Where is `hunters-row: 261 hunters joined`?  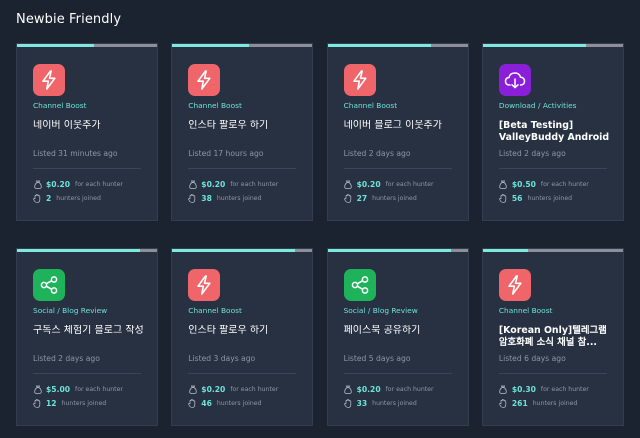 hunters-row: 261 hunters joined is located at coordinates (538, 403).